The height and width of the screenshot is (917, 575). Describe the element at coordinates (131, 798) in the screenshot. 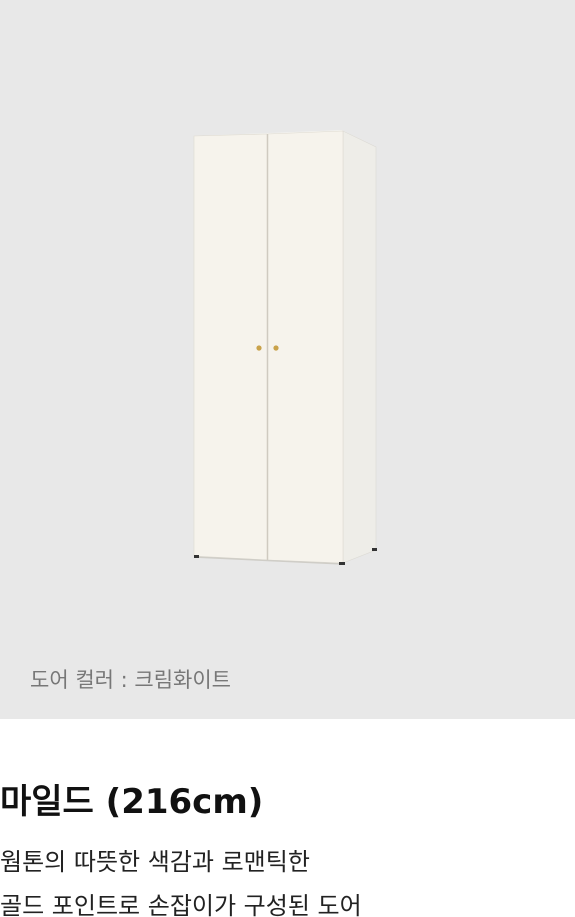

I see `product-title: 마일드 (216cm)` at that location.